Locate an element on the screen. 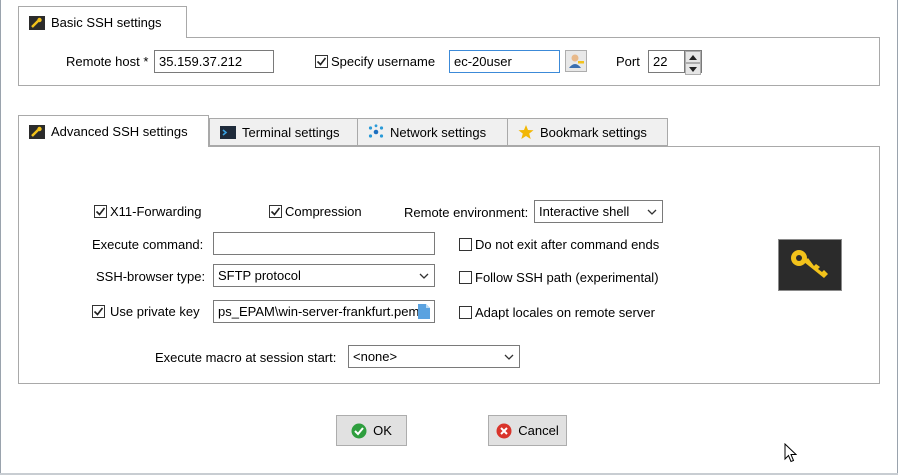 Image resolution: width=898 pixels, height=475 pixels. tab-terminal-label: Terminal settings is located at coordinates (291, 132).